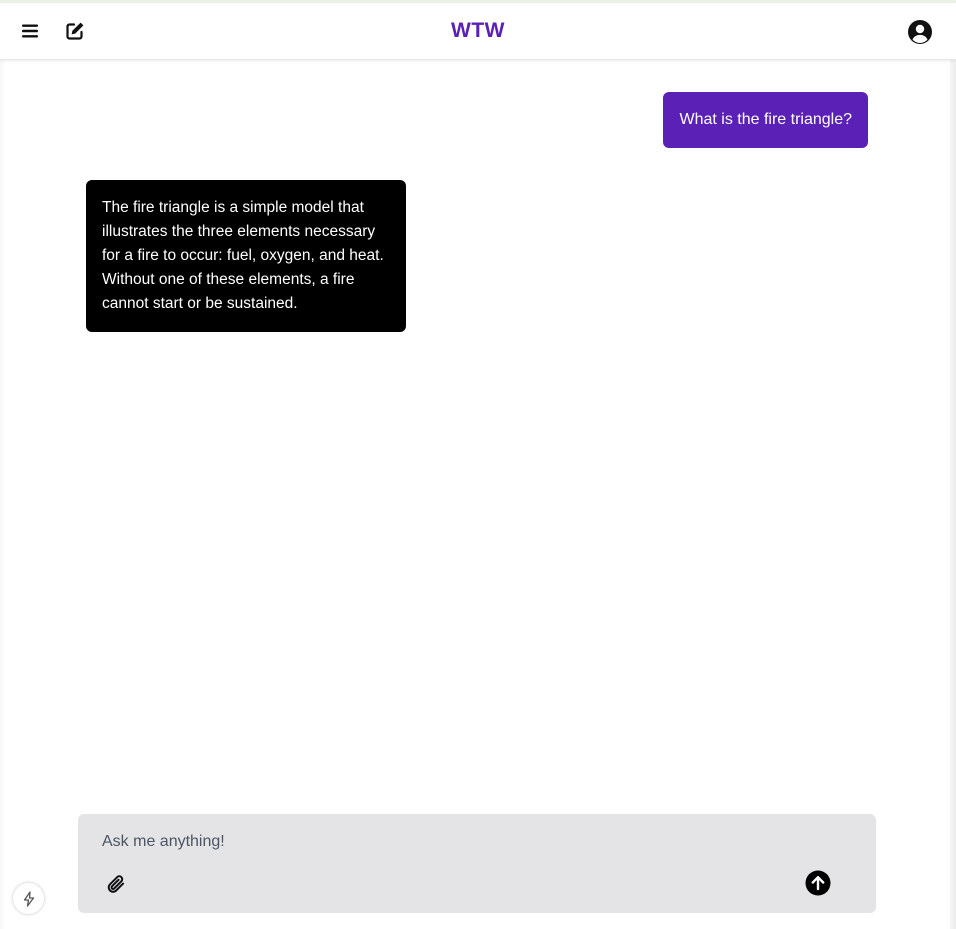 This screenshot has width=956, height=929. I want to click on brand-title: WTW, so click(478, 30).